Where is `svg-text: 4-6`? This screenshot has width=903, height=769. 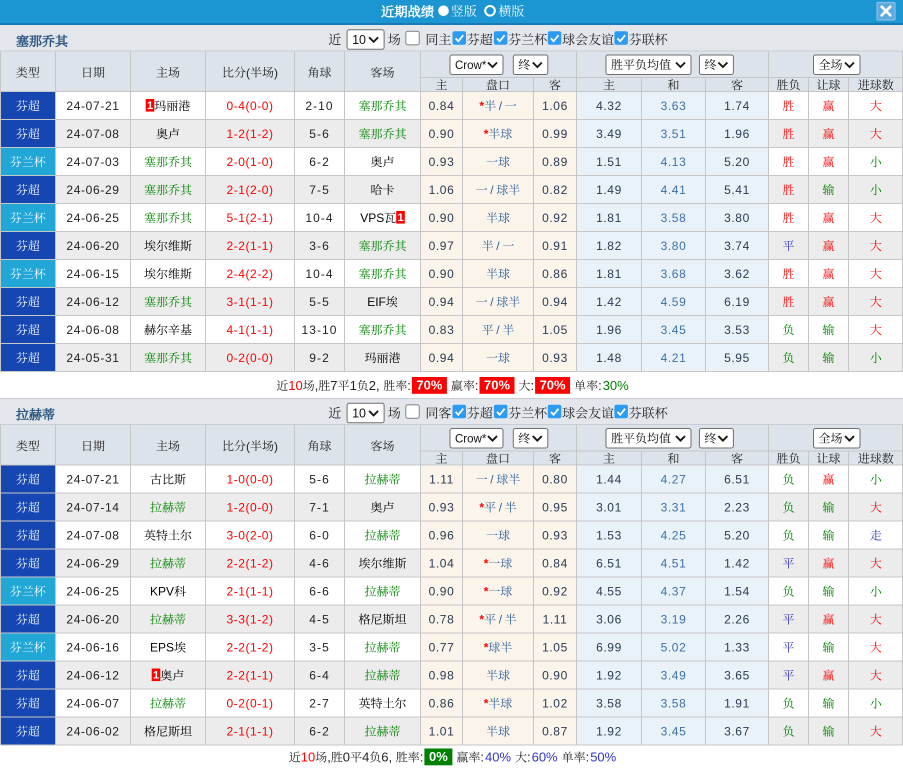 svg-text: 4-6 is located at coordinates (319, 564).